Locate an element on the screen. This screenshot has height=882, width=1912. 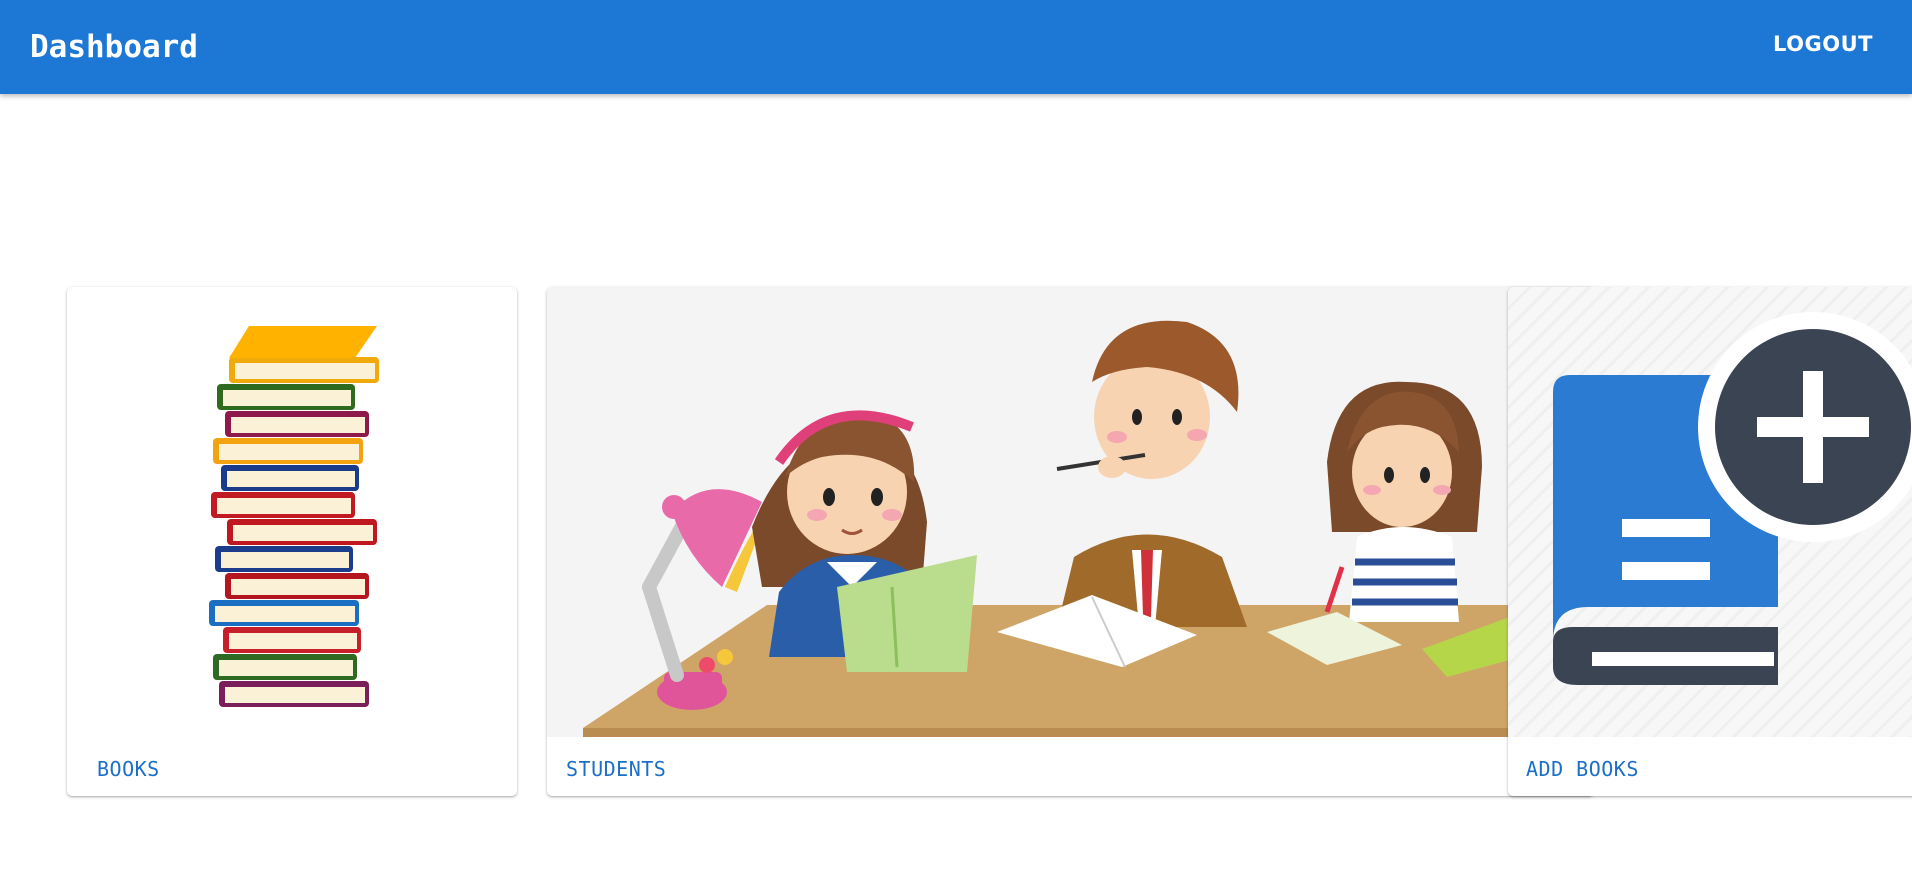
page-title: Dashboard is located at coordinates (114, 47).